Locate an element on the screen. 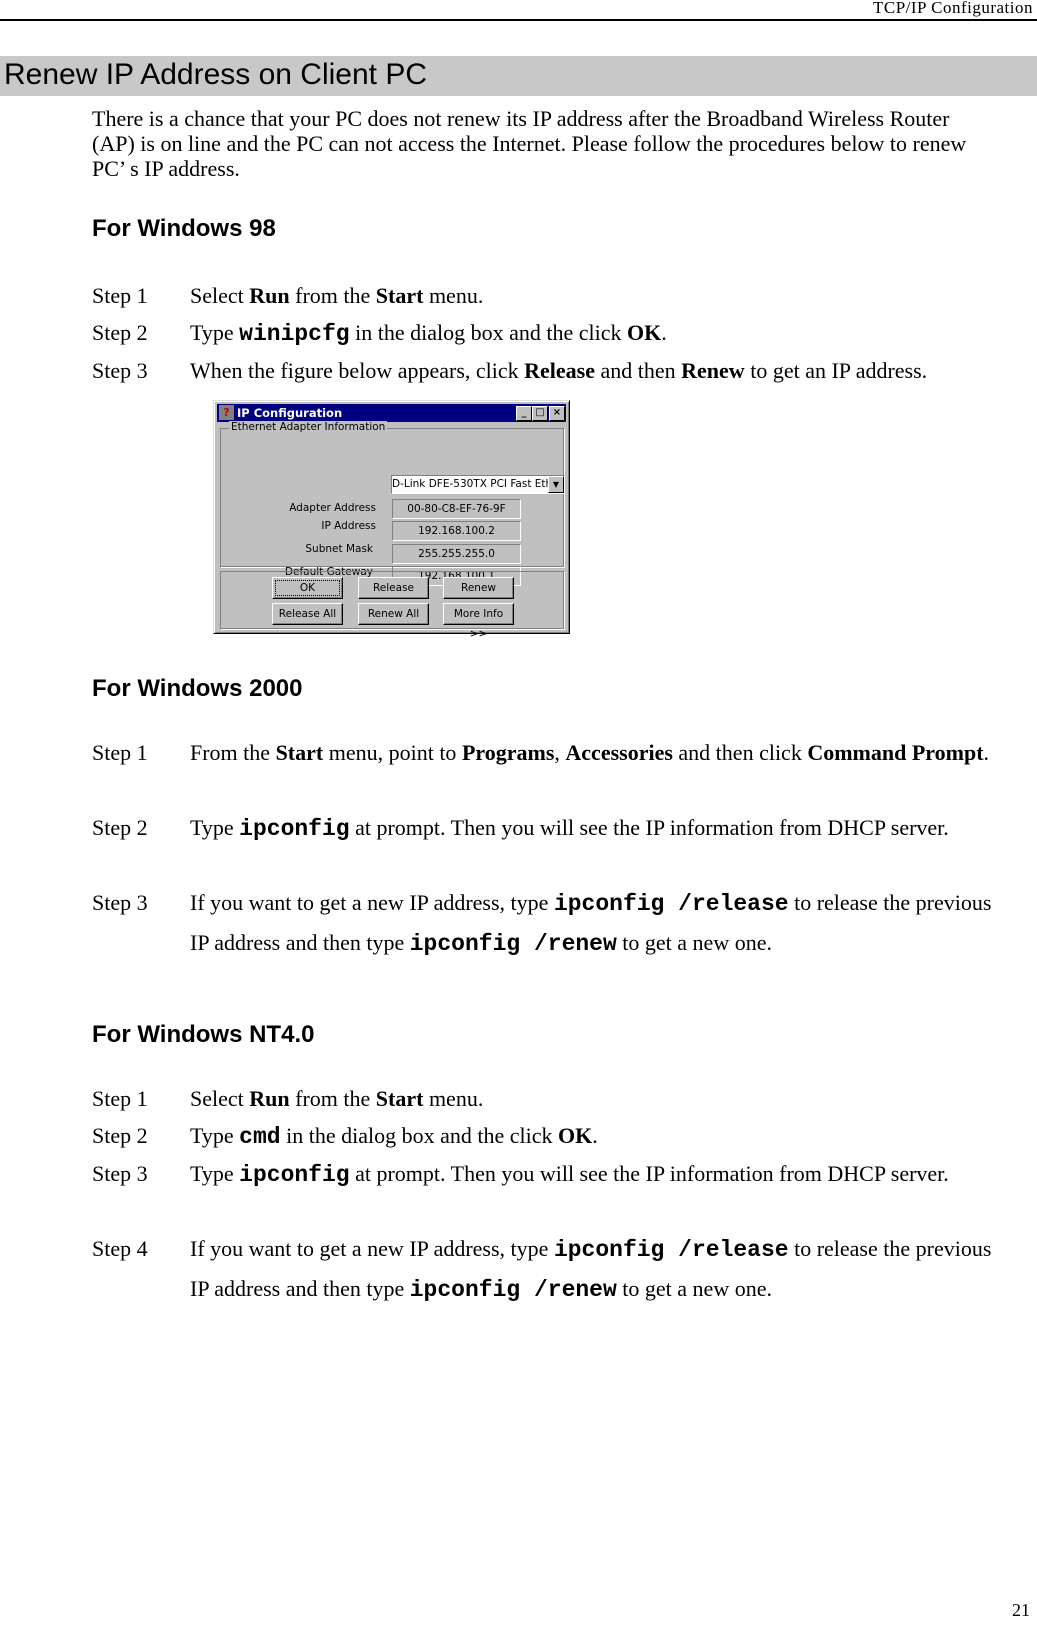 This screenshot has height=1630, width=1037. bold-term: Programs is located at coordinates (508, 752).